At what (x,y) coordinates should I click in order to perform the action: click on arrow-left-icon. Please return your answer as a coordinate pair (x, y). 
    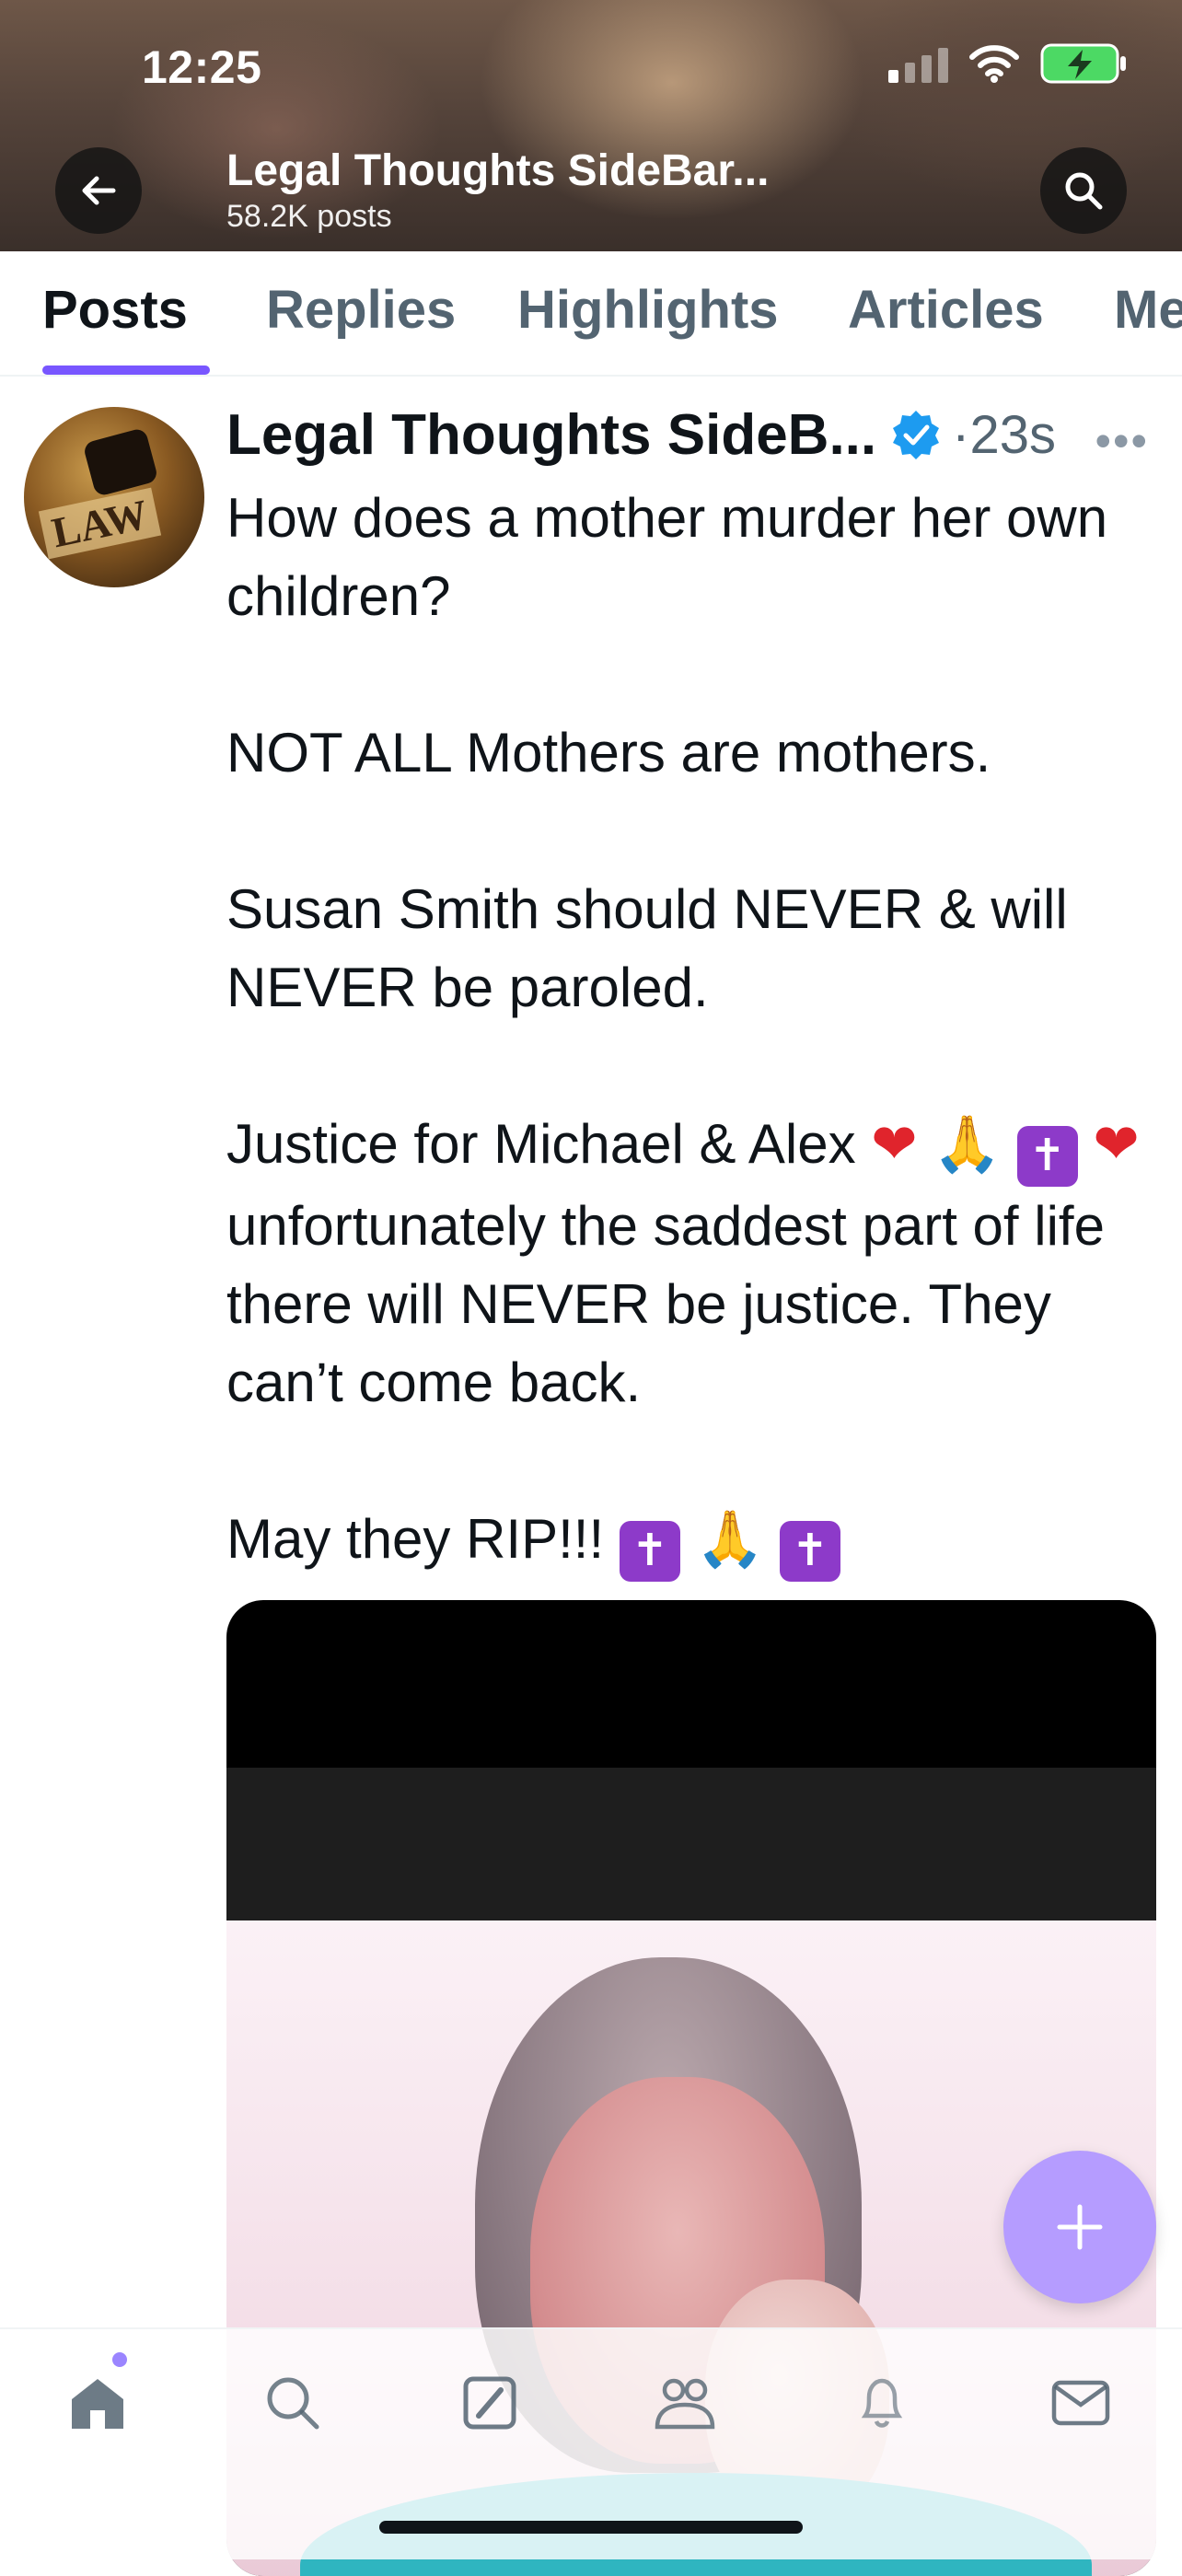
    Looking at the image, I should click on (99, 190).